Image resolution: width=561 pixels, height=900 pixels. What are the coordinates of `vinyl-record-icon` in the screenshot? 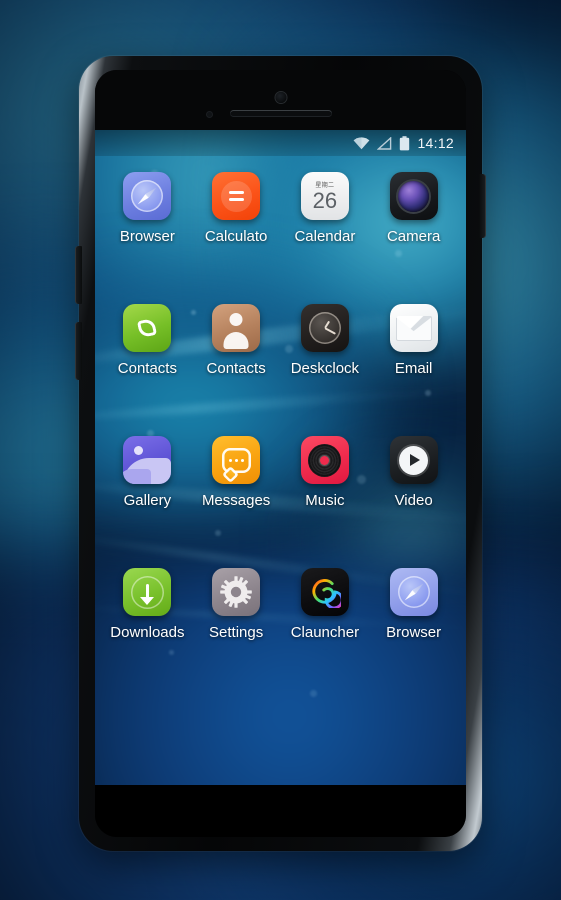 It's located at (324, 460).